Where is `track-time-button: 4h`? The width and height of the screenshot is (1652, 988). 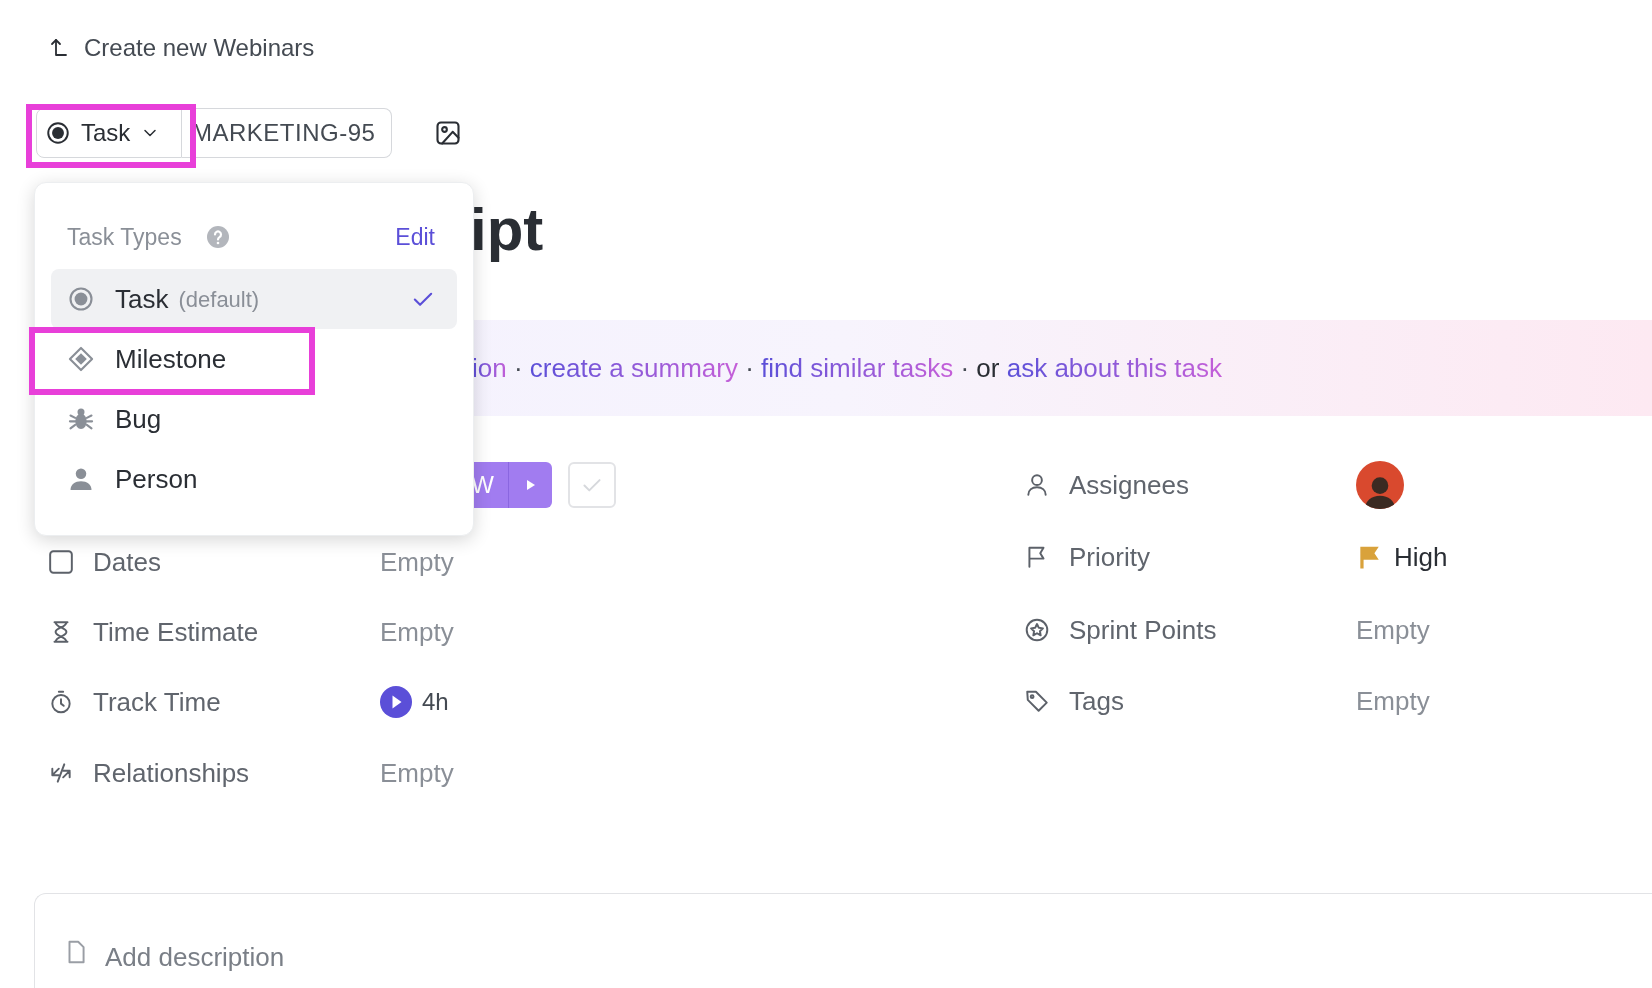
track-time-button: 4h is located at coordinates (414, 702).